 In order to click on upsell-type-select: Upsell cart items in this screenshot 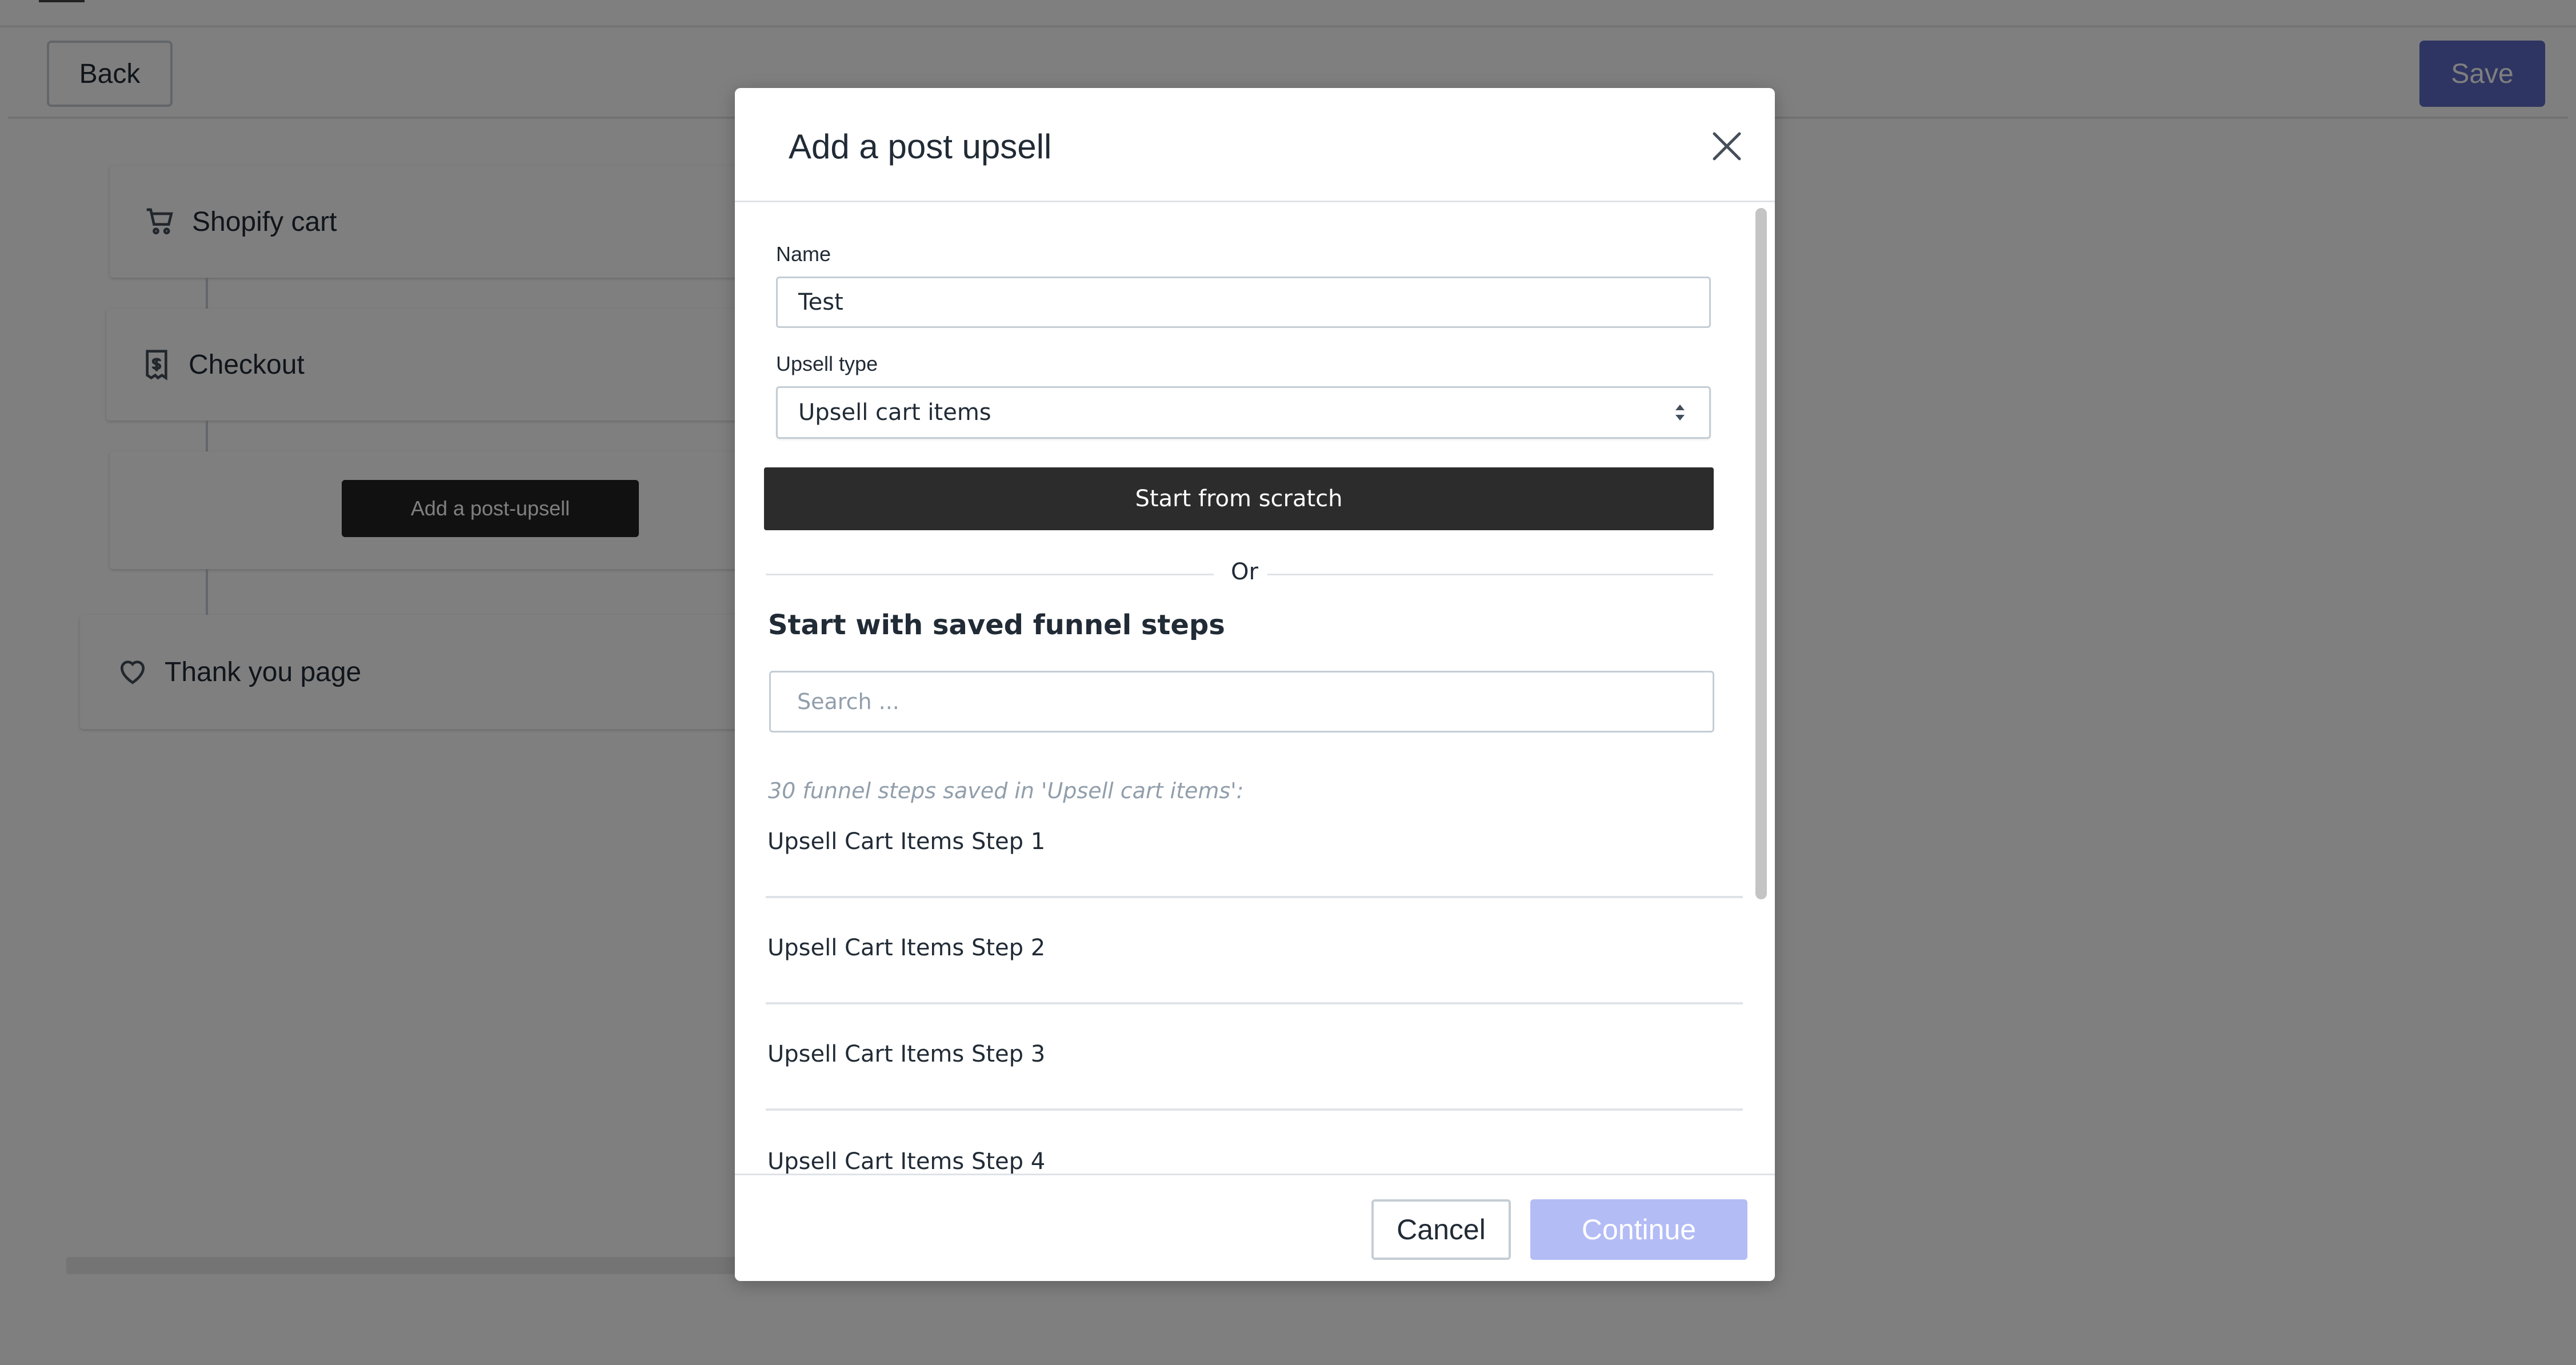, I will do `click(1243, 412)`.